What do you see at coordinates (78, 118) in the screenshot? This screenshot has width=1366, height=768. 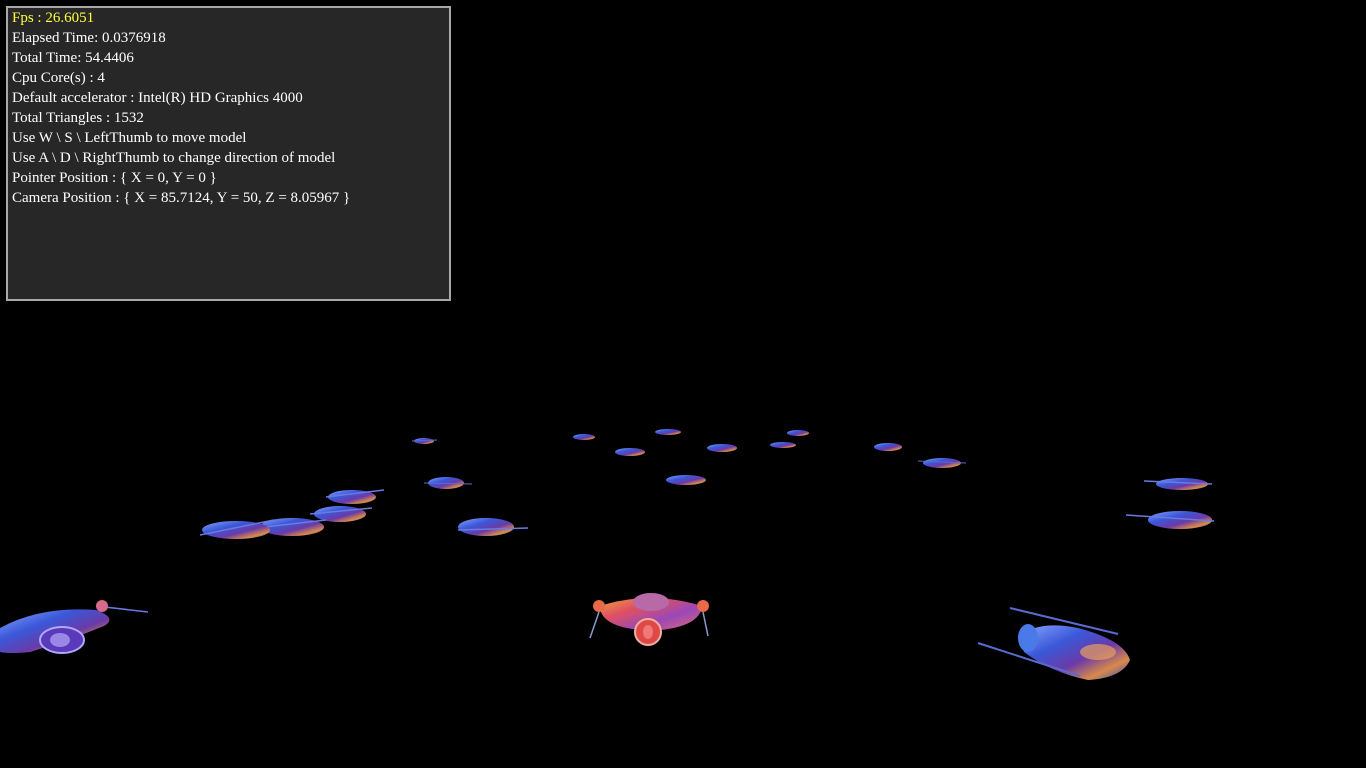 I see `total-triangles-readout: Total Triangles : 1532` at bounding box center [78, 118].